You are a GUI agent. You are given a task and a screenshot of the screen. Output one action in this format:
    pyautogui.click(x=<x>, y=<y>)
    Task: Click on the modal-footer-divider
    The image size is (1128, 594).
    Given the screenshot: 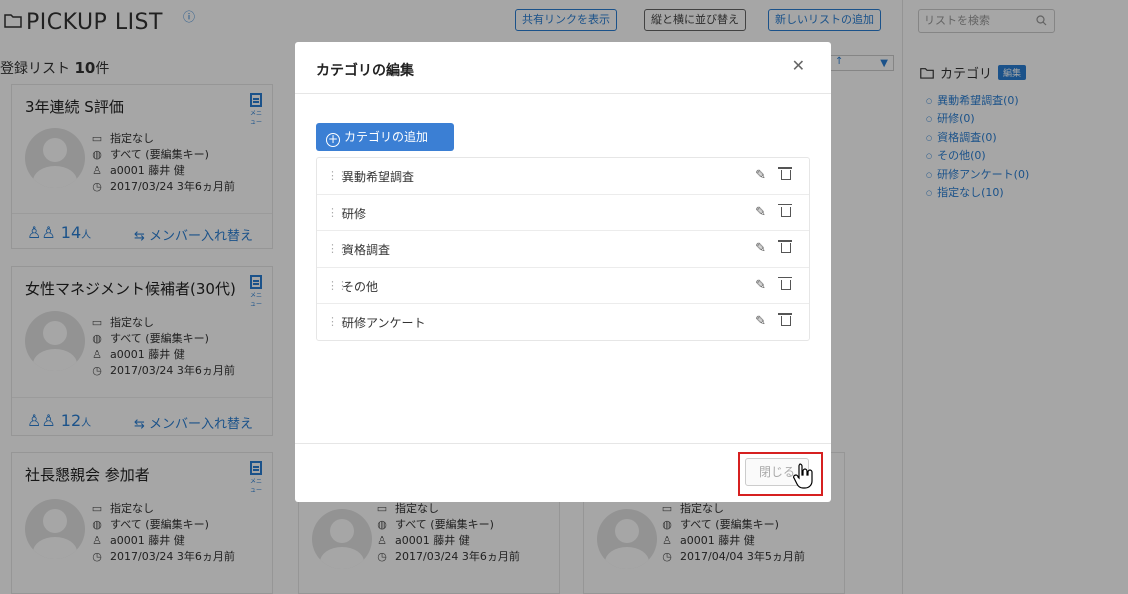 What is the action you would take?
    pyautogui.click(x=563, y=443)
    